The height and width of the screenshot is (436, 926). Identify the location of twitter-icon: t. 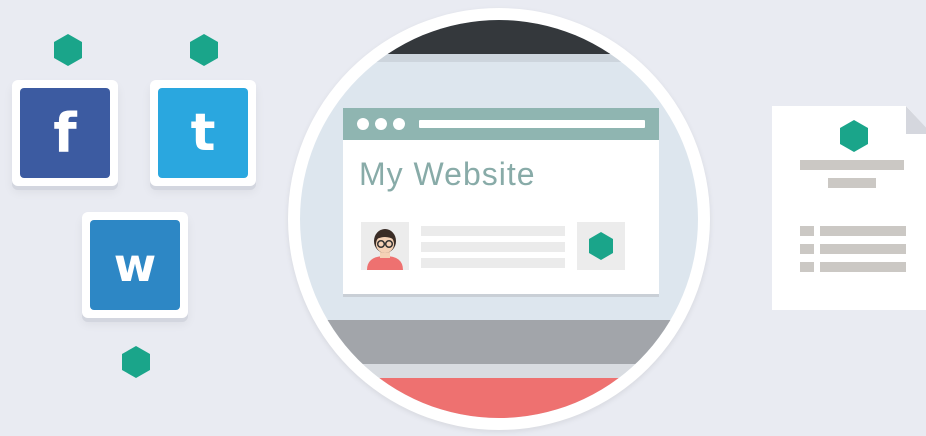
(203, 133).